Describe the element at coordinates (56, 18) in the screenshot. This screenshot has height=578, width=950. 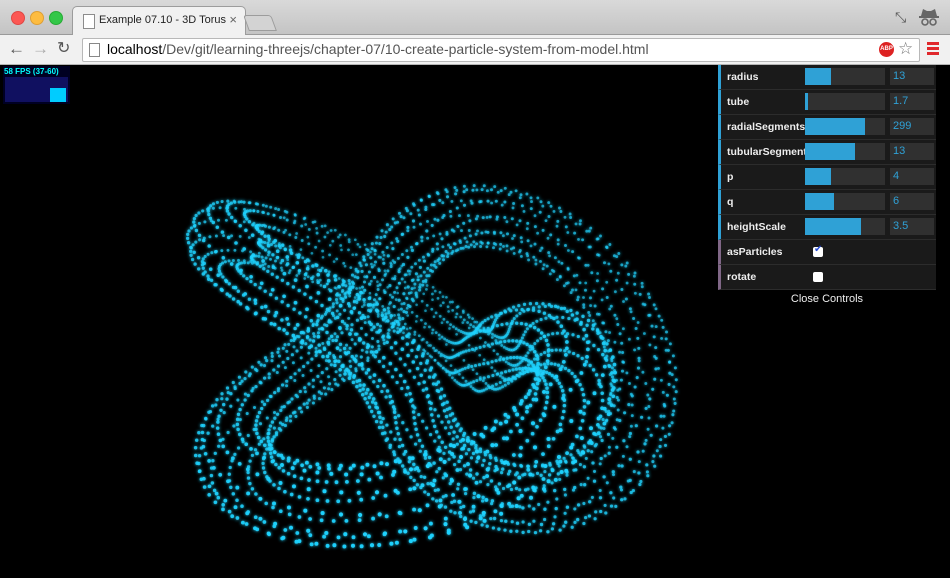
I see `zoom-window-button` at that location.